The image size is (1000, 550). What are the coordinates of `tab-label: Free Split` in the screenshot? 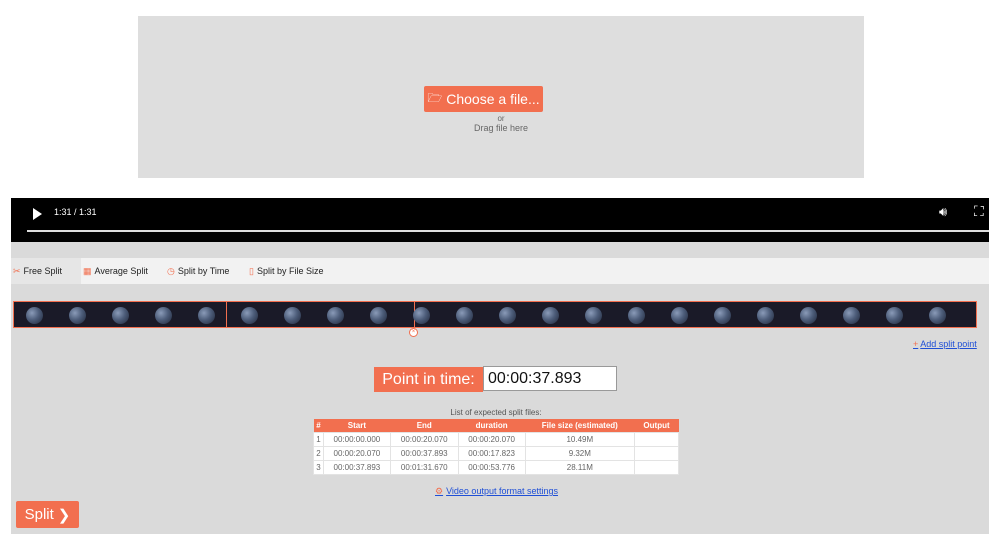 It's located at (43, 271).